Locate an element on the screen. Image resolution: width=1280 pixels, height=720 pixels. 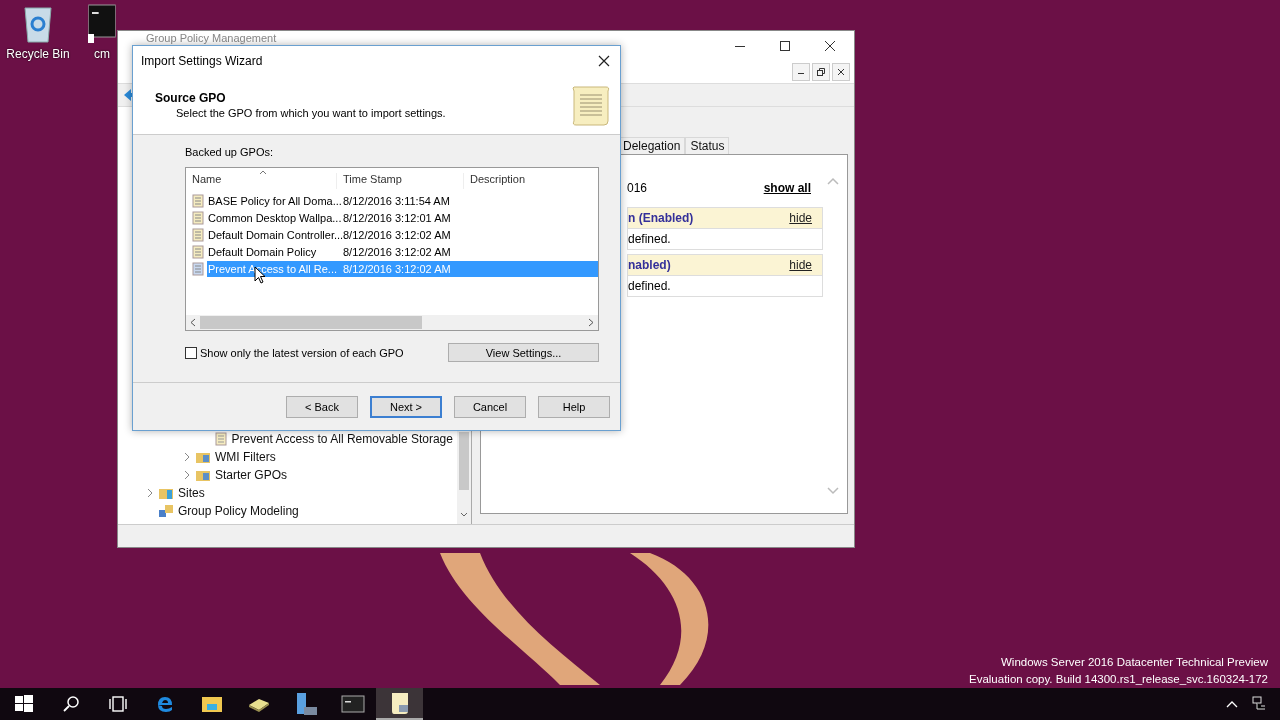
close-button is located at coordinates (841, 72).